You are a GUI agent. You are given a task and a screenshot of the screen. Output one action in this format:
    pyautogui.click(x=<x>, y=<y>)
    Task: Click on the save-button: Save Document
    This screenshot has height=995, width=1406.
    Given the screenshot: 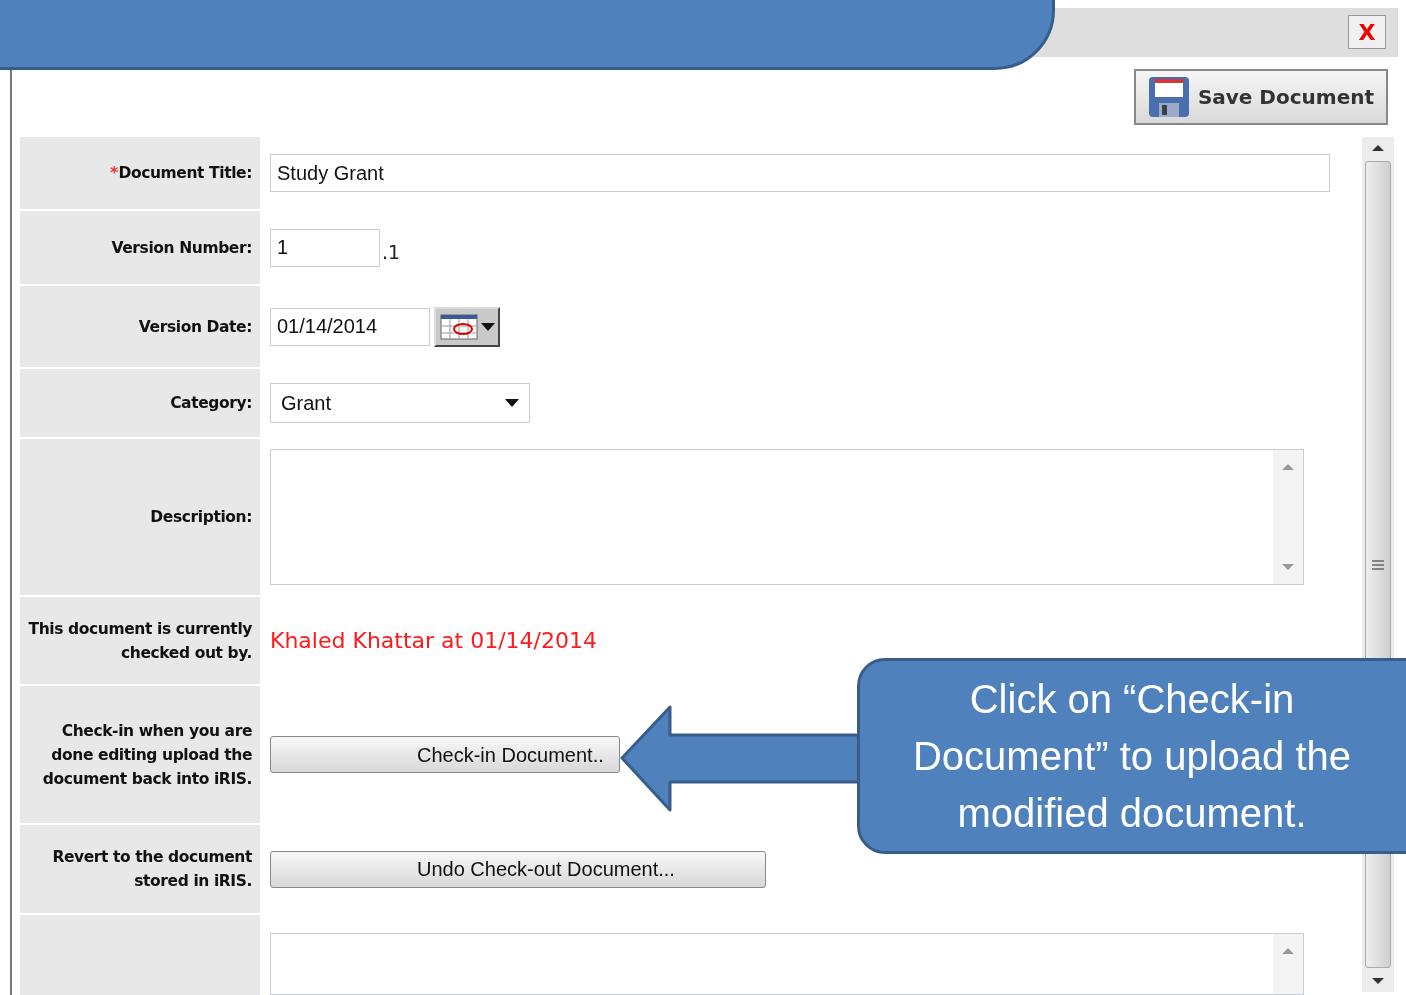 What is the action you would take?
    pyautogui.click(x=1260, y=96)
    